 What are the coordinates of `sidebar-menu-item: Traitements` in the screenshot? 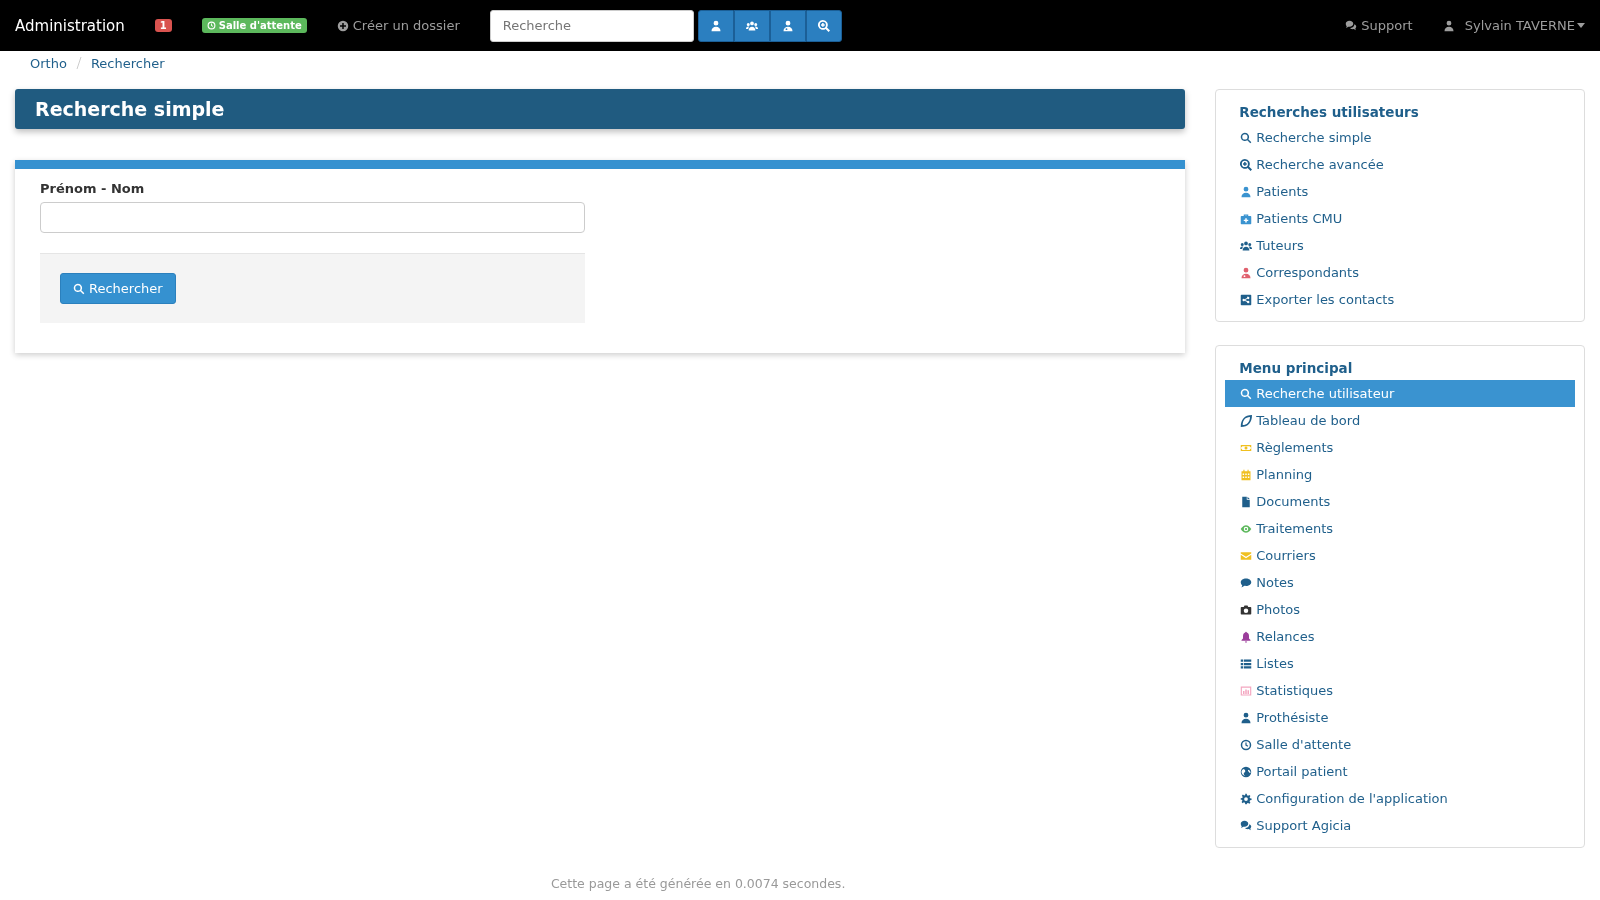 It's located at (1400, 528).